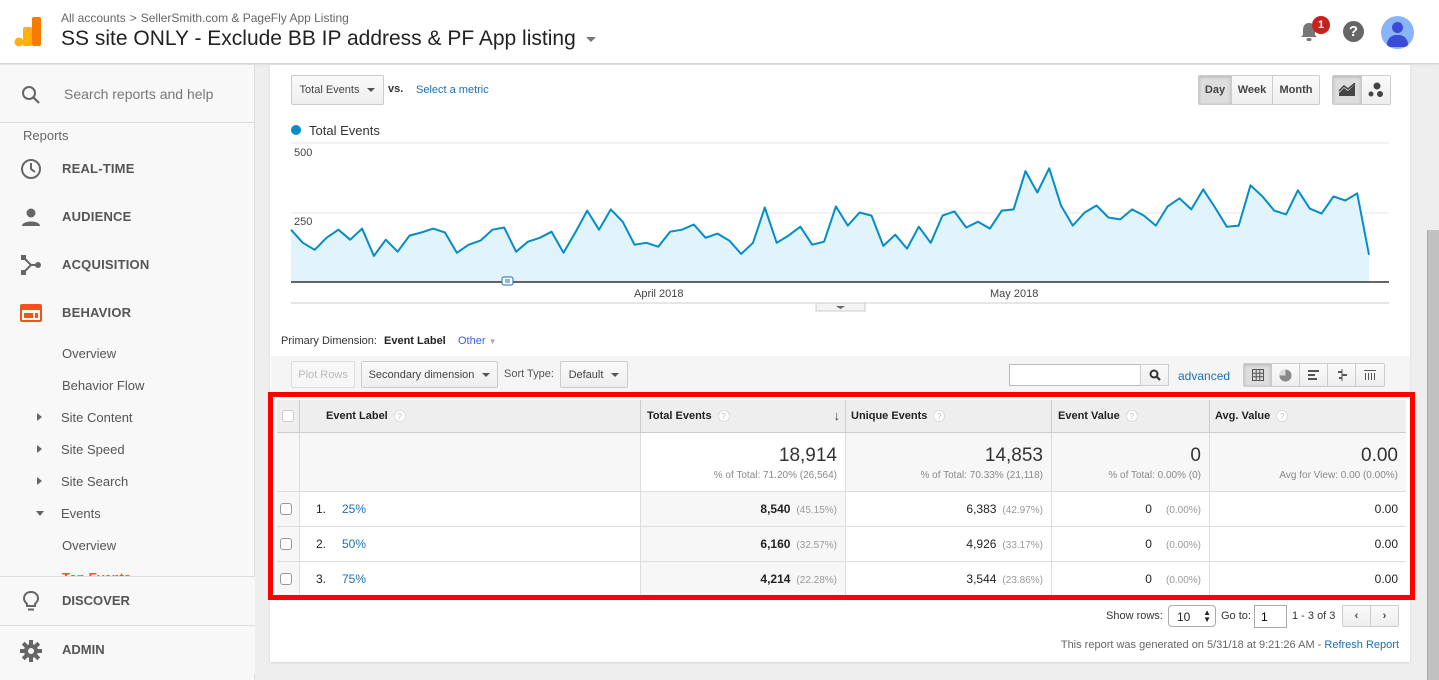 The height and width of the screenshot is (680, 1439). What do you see at coordinates (1384, 616) in the screenshot?
I see `next-page-button: ›` at bounding box center [1384, 616].